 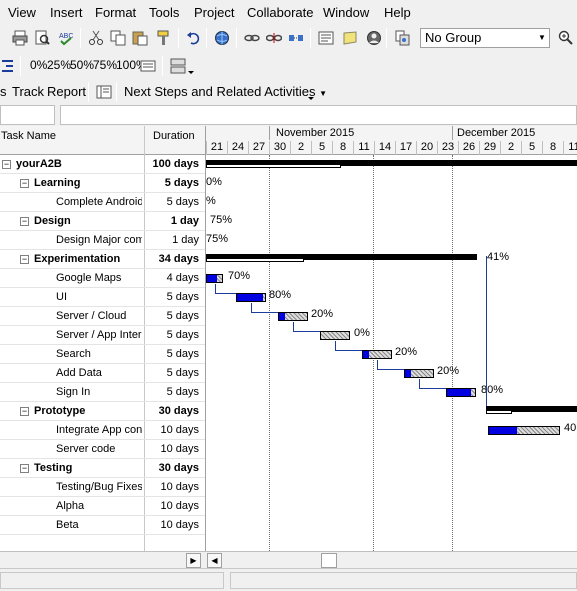 I want to click on summary-task-row: − yourA2B 100 days, so click(x=102, y=164).